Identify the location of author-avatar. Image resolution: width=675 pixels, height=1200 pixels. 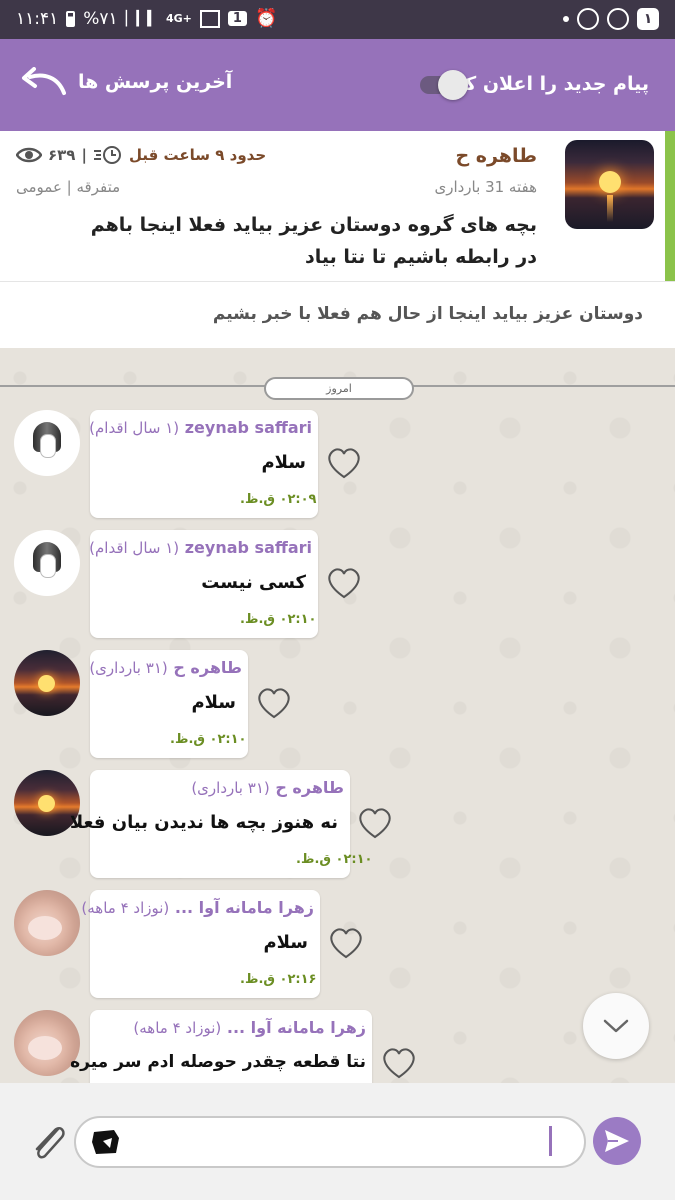
(609, 184).